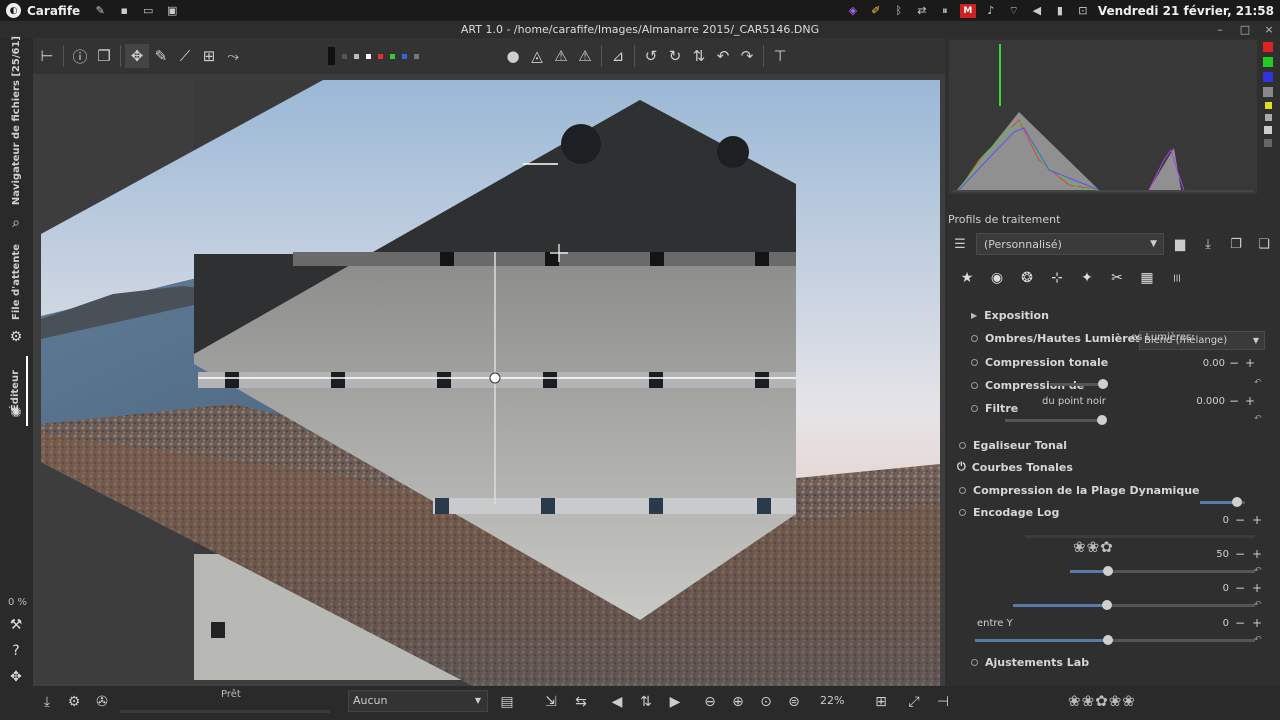 Image resolution: width=1280 pixels, height=720 pixels. Describe the element at coordinates (137, 56) in the screenshot. I see `hand-tool-icon: ✥` at that location.